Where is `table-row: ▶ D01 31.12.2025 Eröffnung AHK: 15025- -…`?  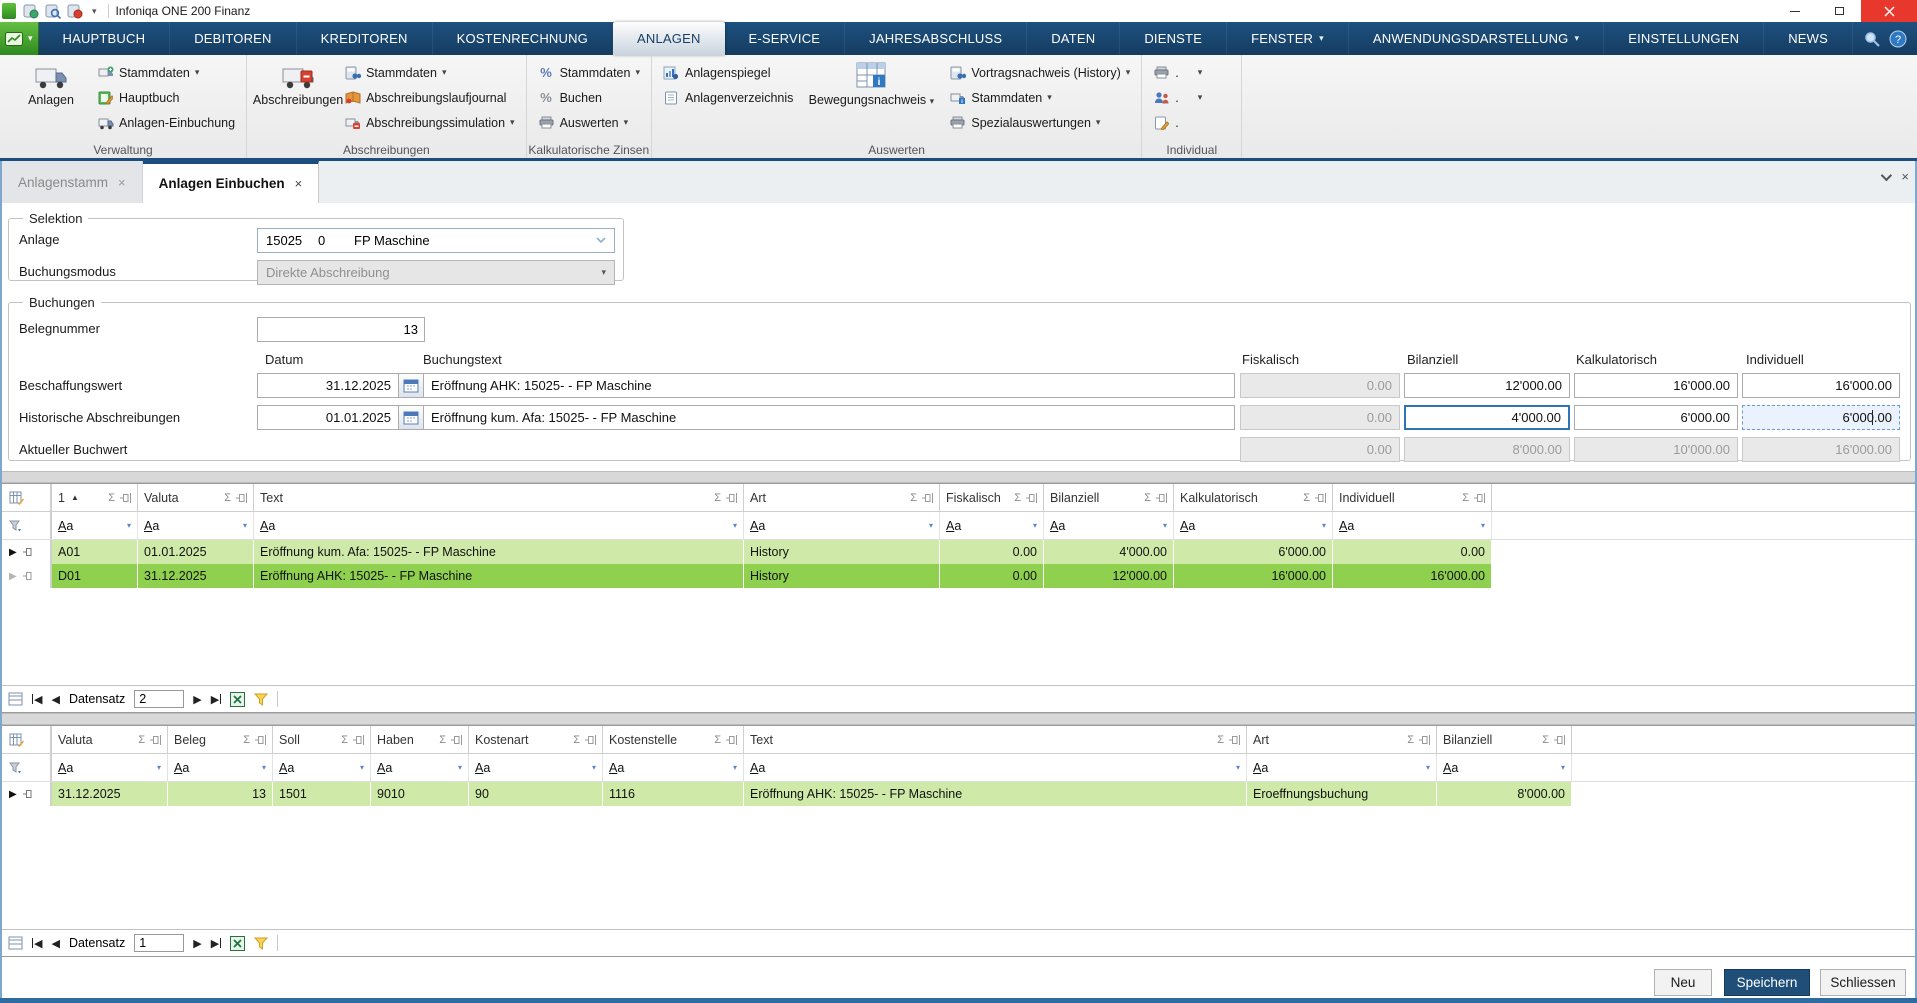 table-row: ▶ D01 31.12.2025 Eröffnung AHK: 15025- -… is located at coordinates (958, 576).